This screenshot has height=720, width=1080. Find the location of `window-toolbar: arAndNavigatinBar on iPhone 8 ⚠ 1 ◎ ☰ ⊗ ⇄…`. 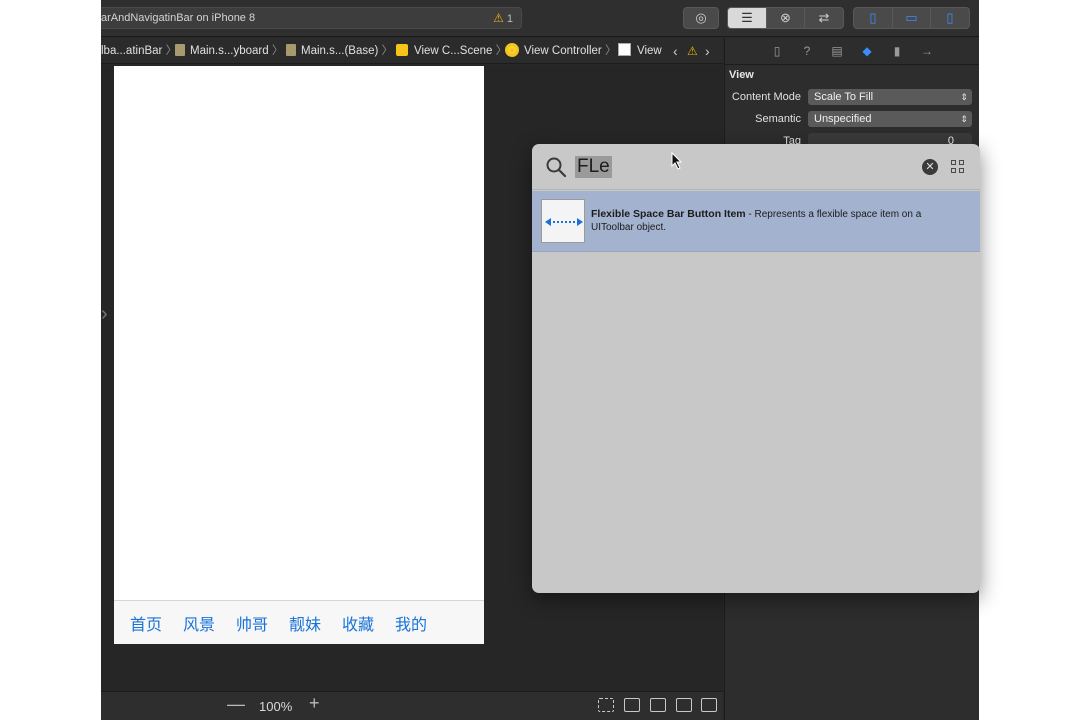

window-toolbar: arAndNavigatinBar on iPhone 8 ⚠ 1 ◎ ☰ ⊗ ⇄… is located at coordinates (540, 18).